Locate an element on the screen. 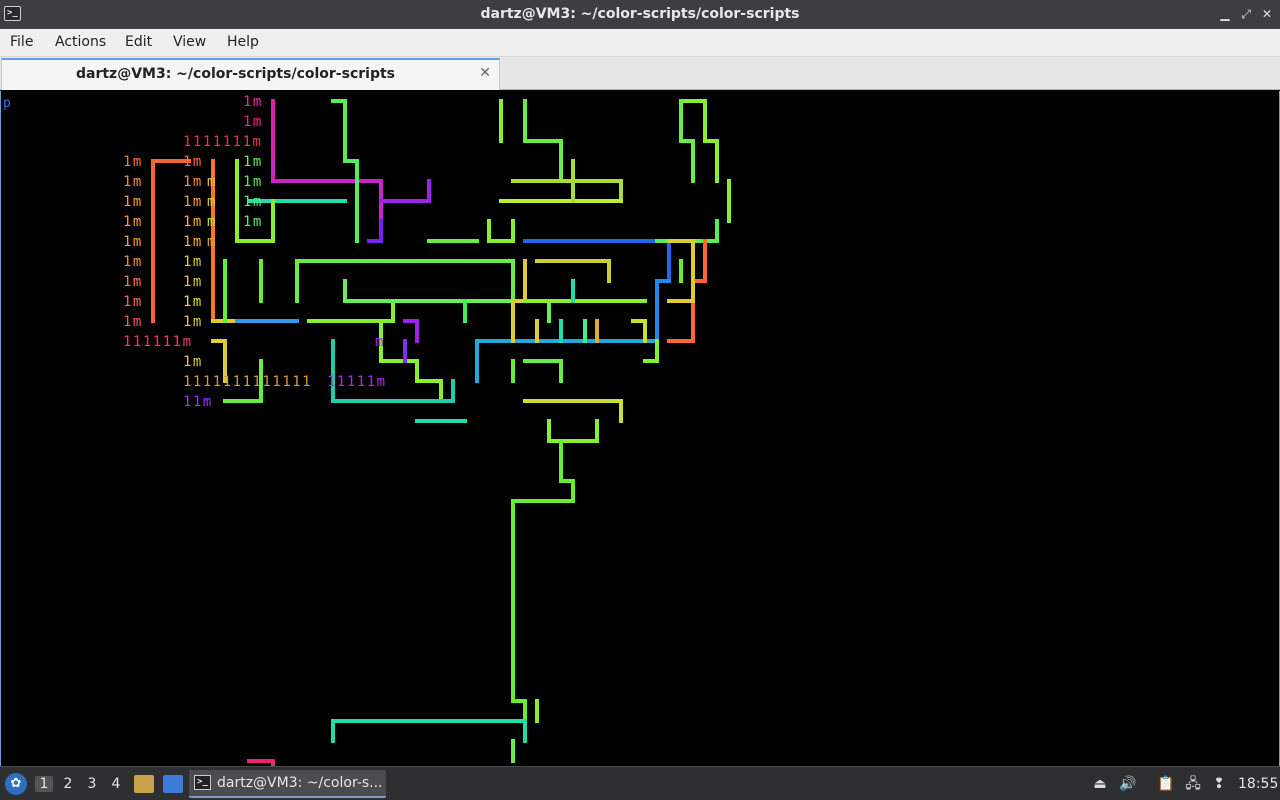  close-button: ✕ is located at coordinates (1267, 14).